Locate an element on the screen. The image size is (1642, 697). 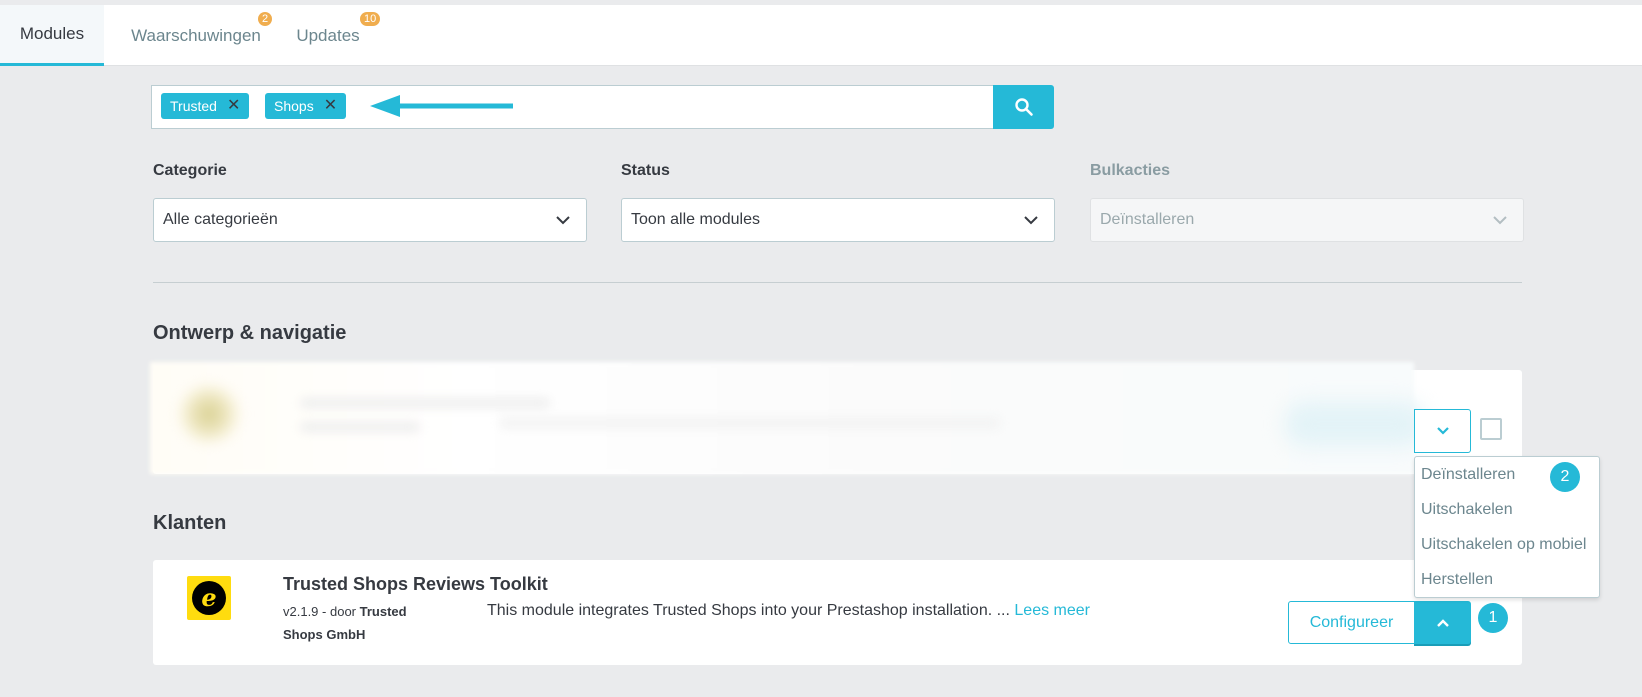
chevron-up-icon is located at coordinates (1442, 622).